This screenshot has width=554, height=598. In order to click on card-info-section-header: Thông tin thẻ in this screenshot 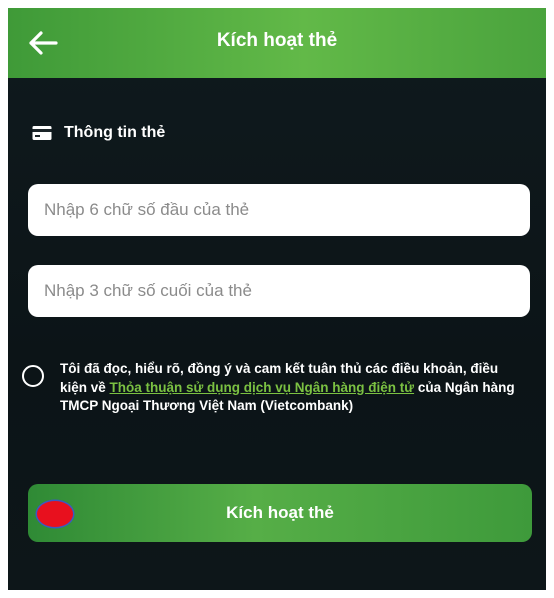, I will do `click(98, 133)`.